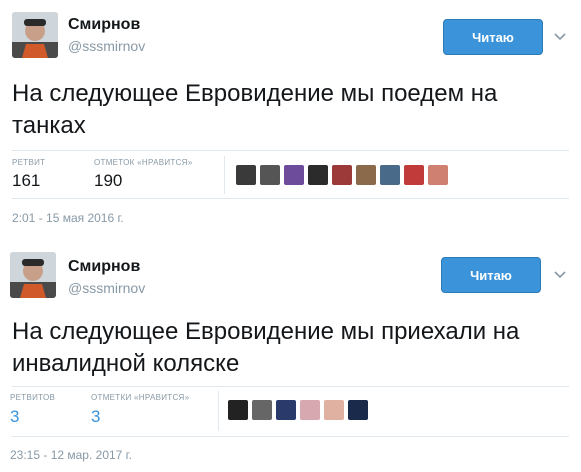  What do you see at coordinates (108, 181) in the screenshot?
I see `likes-count: 190` at bounding box center [108, 181].